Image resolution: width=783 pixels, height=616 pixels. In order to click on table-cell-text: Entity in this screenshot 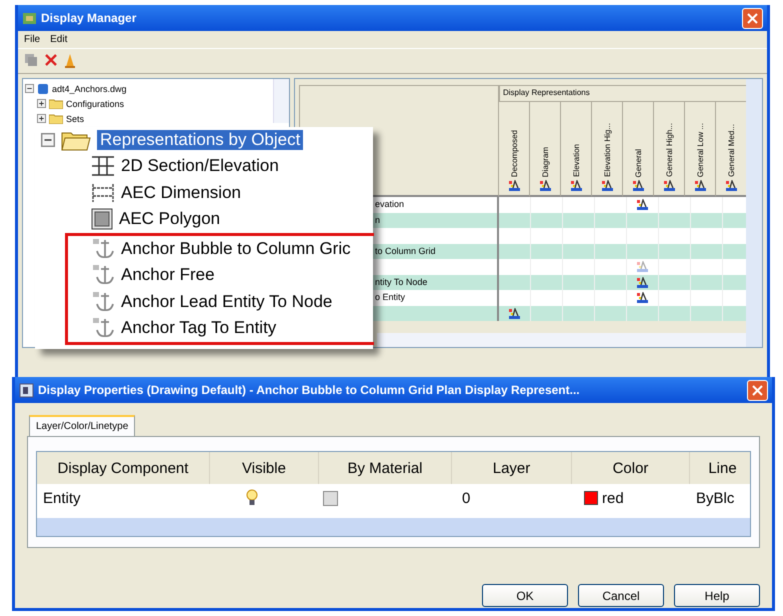, I will do `click(62, 498)`.